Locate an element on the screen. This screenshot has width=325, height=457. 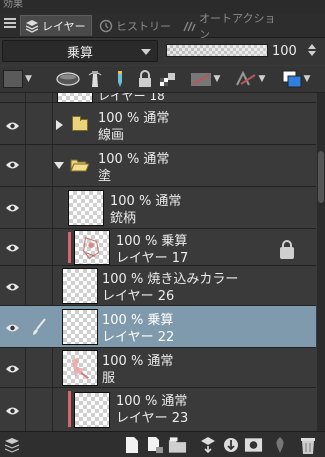
lighthouse-icon is located at coordinates (95, 79).